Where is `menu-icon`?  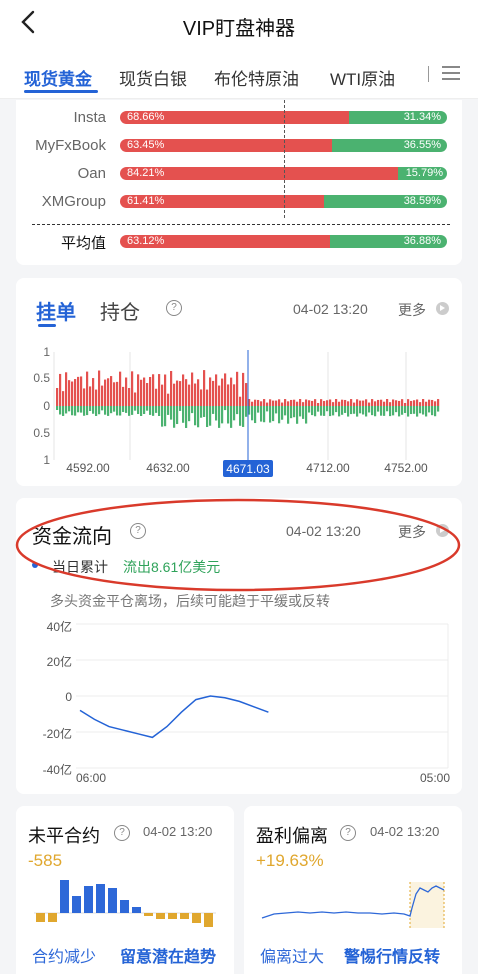 menu-icon is located at coordinates (451, 73).